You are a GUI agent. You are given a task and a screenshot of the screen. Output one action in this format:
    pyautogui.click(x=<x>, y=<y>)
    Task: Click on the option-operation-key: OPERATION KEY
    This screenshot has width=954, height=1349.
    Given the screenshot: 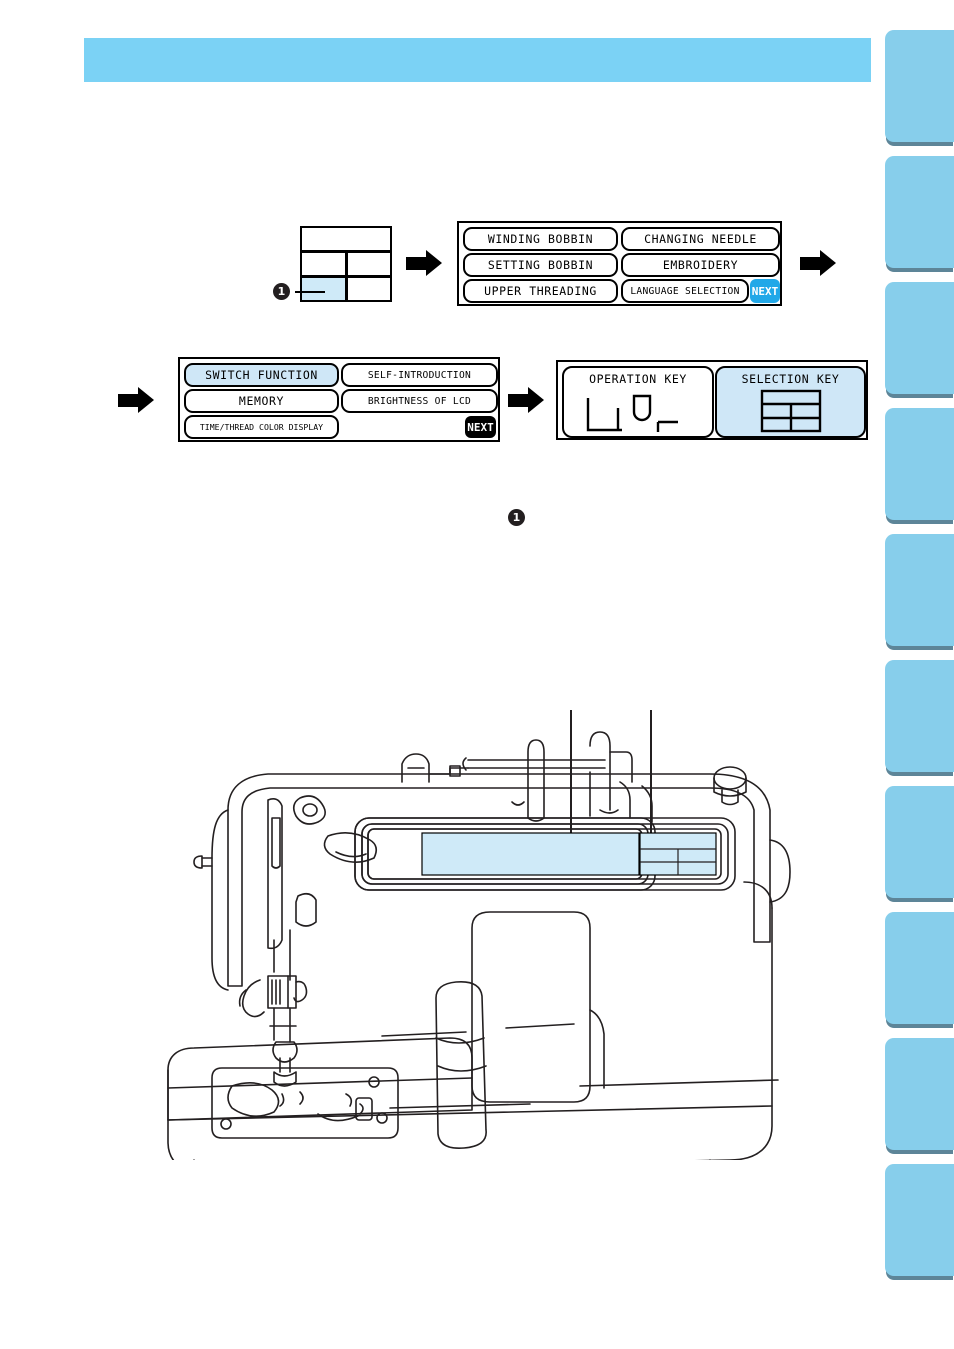 What is the action you would take?
    pyautogui.click(x=638, y=402)
    